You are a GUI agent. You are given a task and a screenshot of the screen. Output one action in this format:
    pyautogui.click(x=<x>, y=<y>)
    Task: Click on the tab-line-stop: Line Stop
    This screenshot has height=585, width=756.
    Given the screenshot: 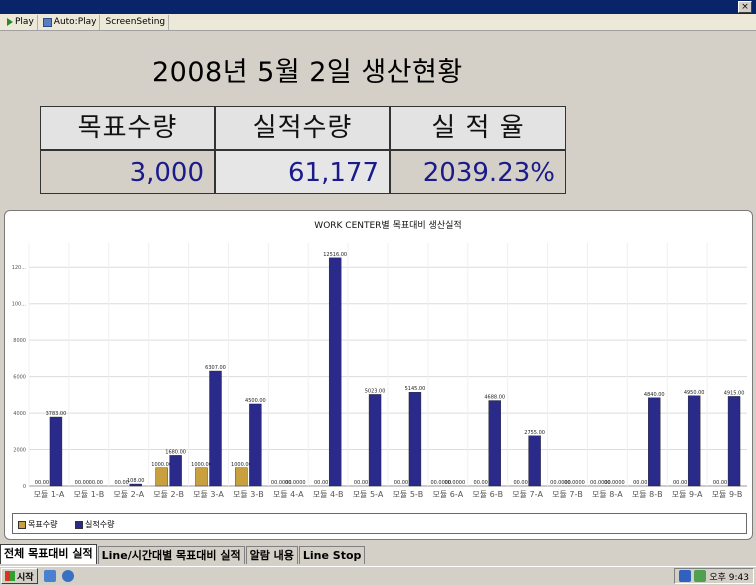 What is the action you would take?
    pyautogui.click(x=332, y=555)
    